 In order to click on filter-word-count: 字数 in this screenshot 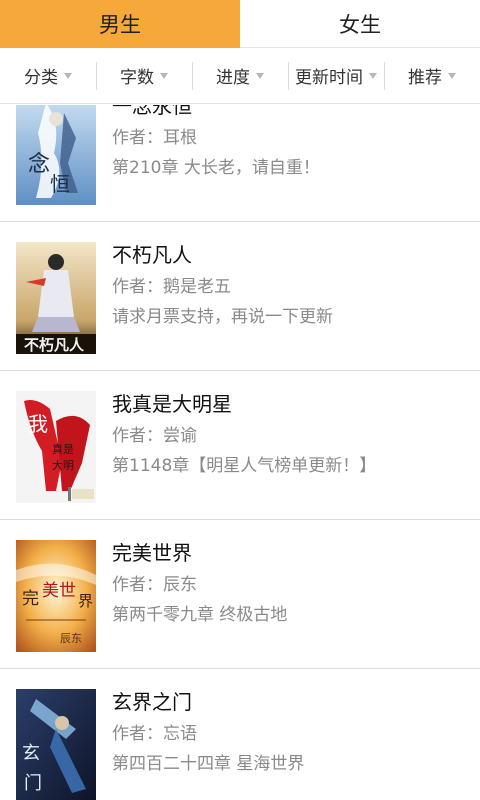, I will do `click(144, 75)`.